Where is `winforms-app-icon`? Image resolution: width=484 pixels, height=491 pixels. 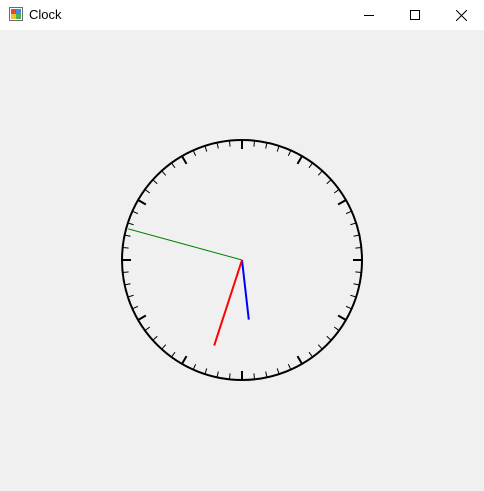
winforms-app-icon is located at coordinates (16, 14).